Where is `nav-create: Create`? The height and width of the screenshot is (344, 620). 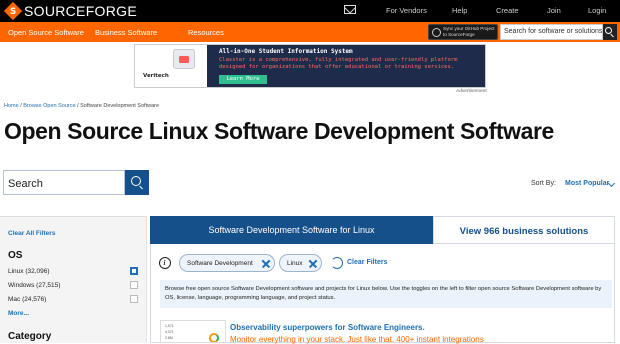 nav-create: Create is located at coordinates (507, 10).